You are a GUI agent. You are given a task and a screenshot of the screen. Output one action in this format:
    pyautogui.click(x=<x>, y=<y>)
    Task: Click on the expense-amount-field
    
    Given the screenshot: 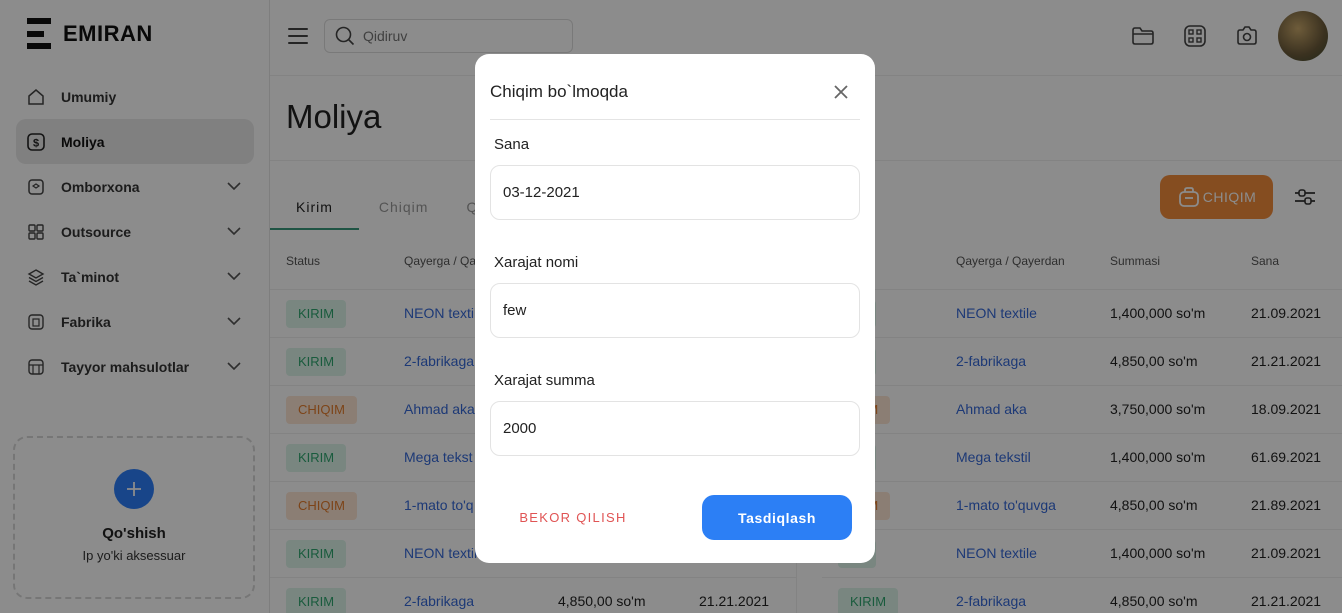 What is the action you would take?
    pyautogui.click(x=675, y=428)
    